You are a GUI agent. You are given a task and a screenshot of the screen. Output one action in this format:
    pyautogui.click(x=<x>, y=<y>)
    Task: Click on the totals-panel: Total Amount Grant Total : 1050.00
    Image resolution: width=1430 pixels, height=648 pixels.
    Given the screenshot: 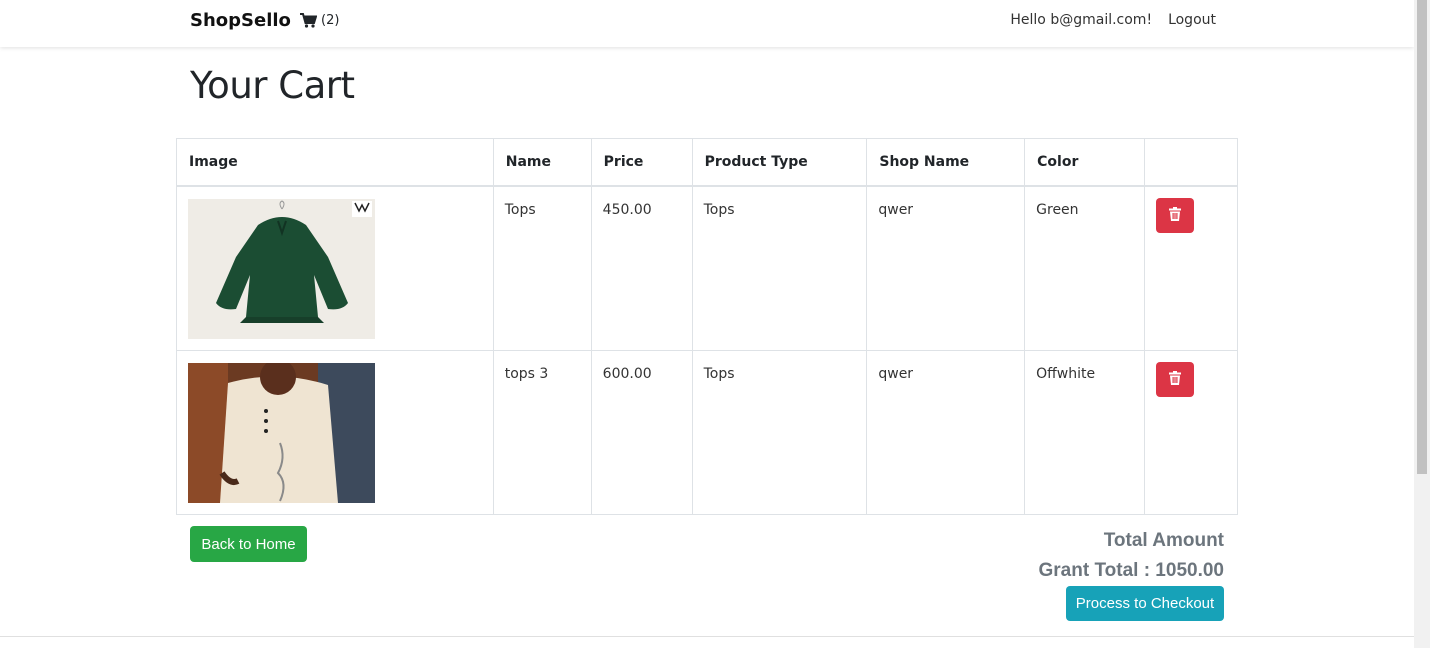 What is the action you would take?
    pyautogui.click(x=1132, y=556)
    